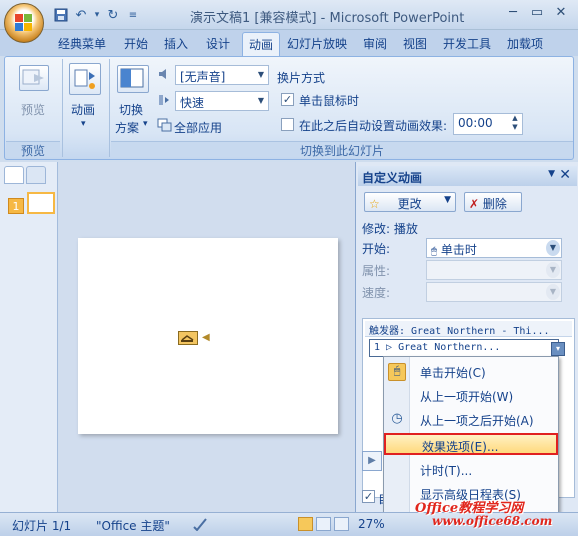 The width and height of the screenshot is (578, 536). I want to click on start-select: 🖱 单击时 ▼, so click(494, 248).